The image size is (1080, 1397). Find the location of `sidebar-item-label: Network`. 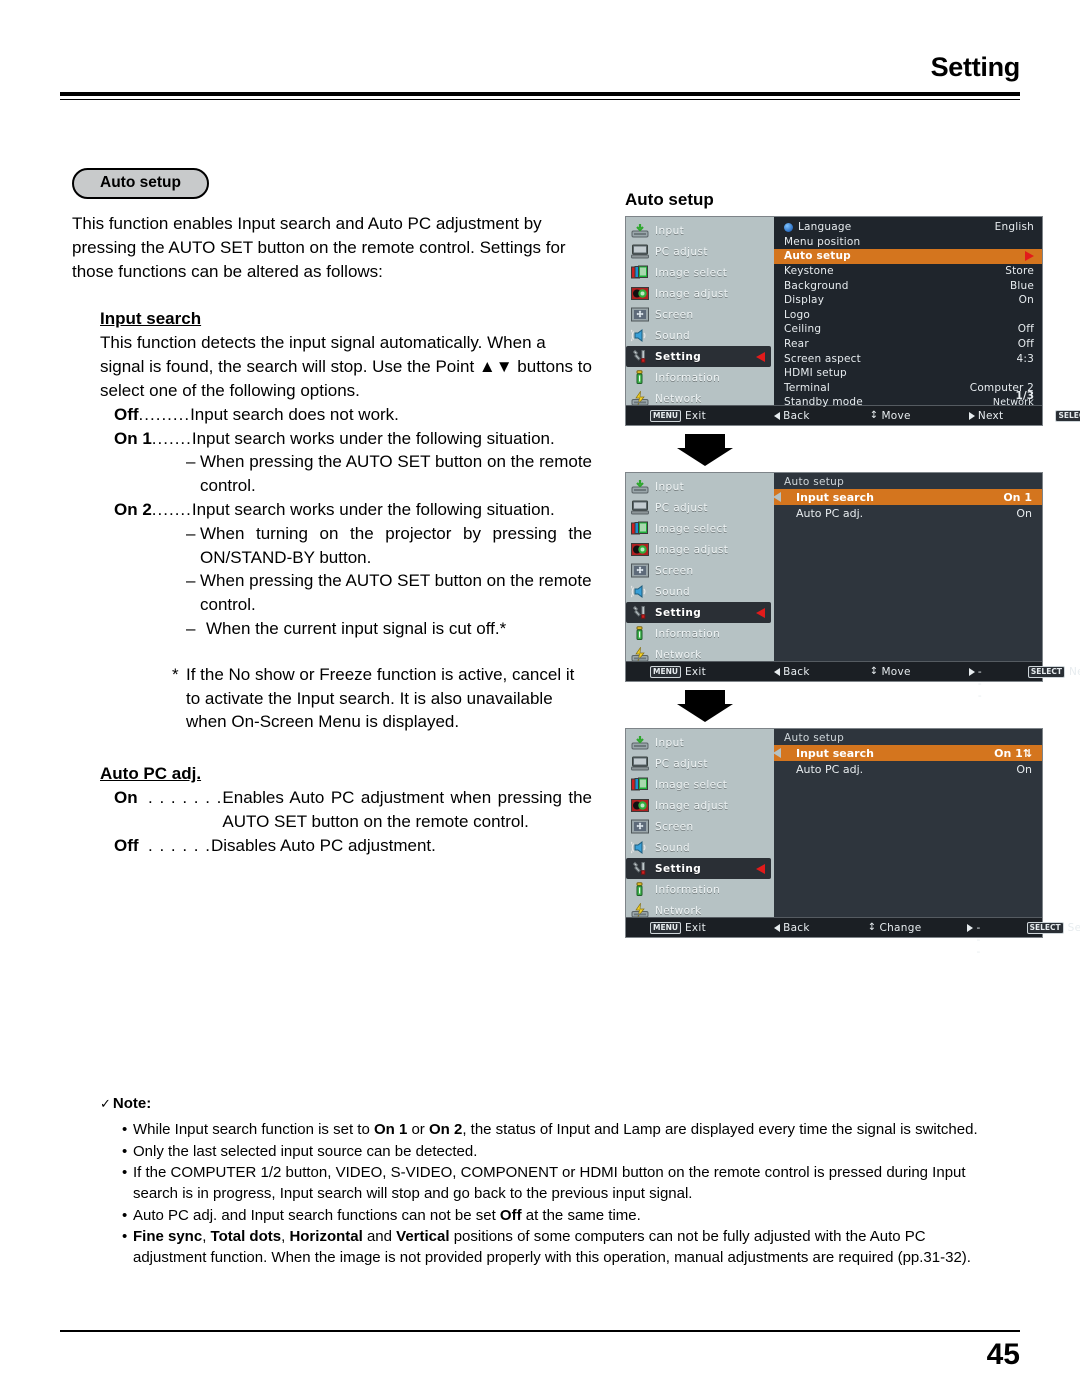

sidebar-item-label: Network is located at coordinates (678, 398).